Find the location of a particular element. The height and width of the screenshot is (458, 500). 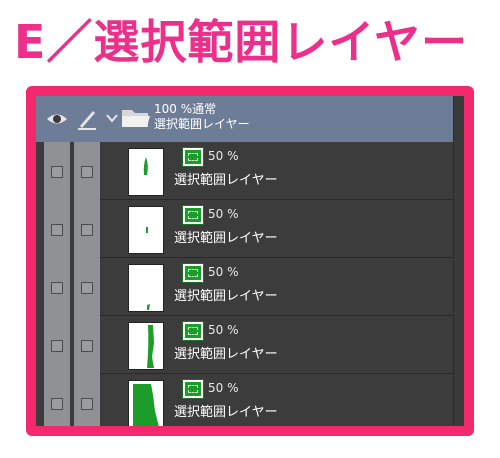

layer-folder-row: 100 %通常 選択範囲レイヤー is located at coordinates (245, 119).